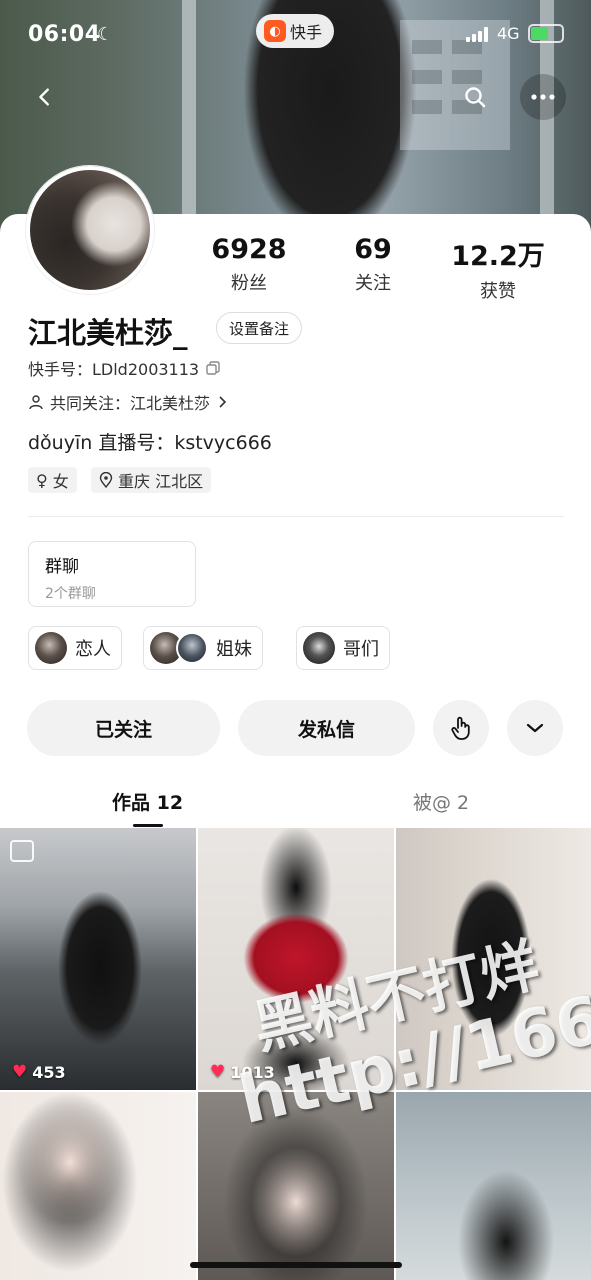  Describe the element at coordinates (36, 402) in the screenshot. I see `person-icon` at that location.